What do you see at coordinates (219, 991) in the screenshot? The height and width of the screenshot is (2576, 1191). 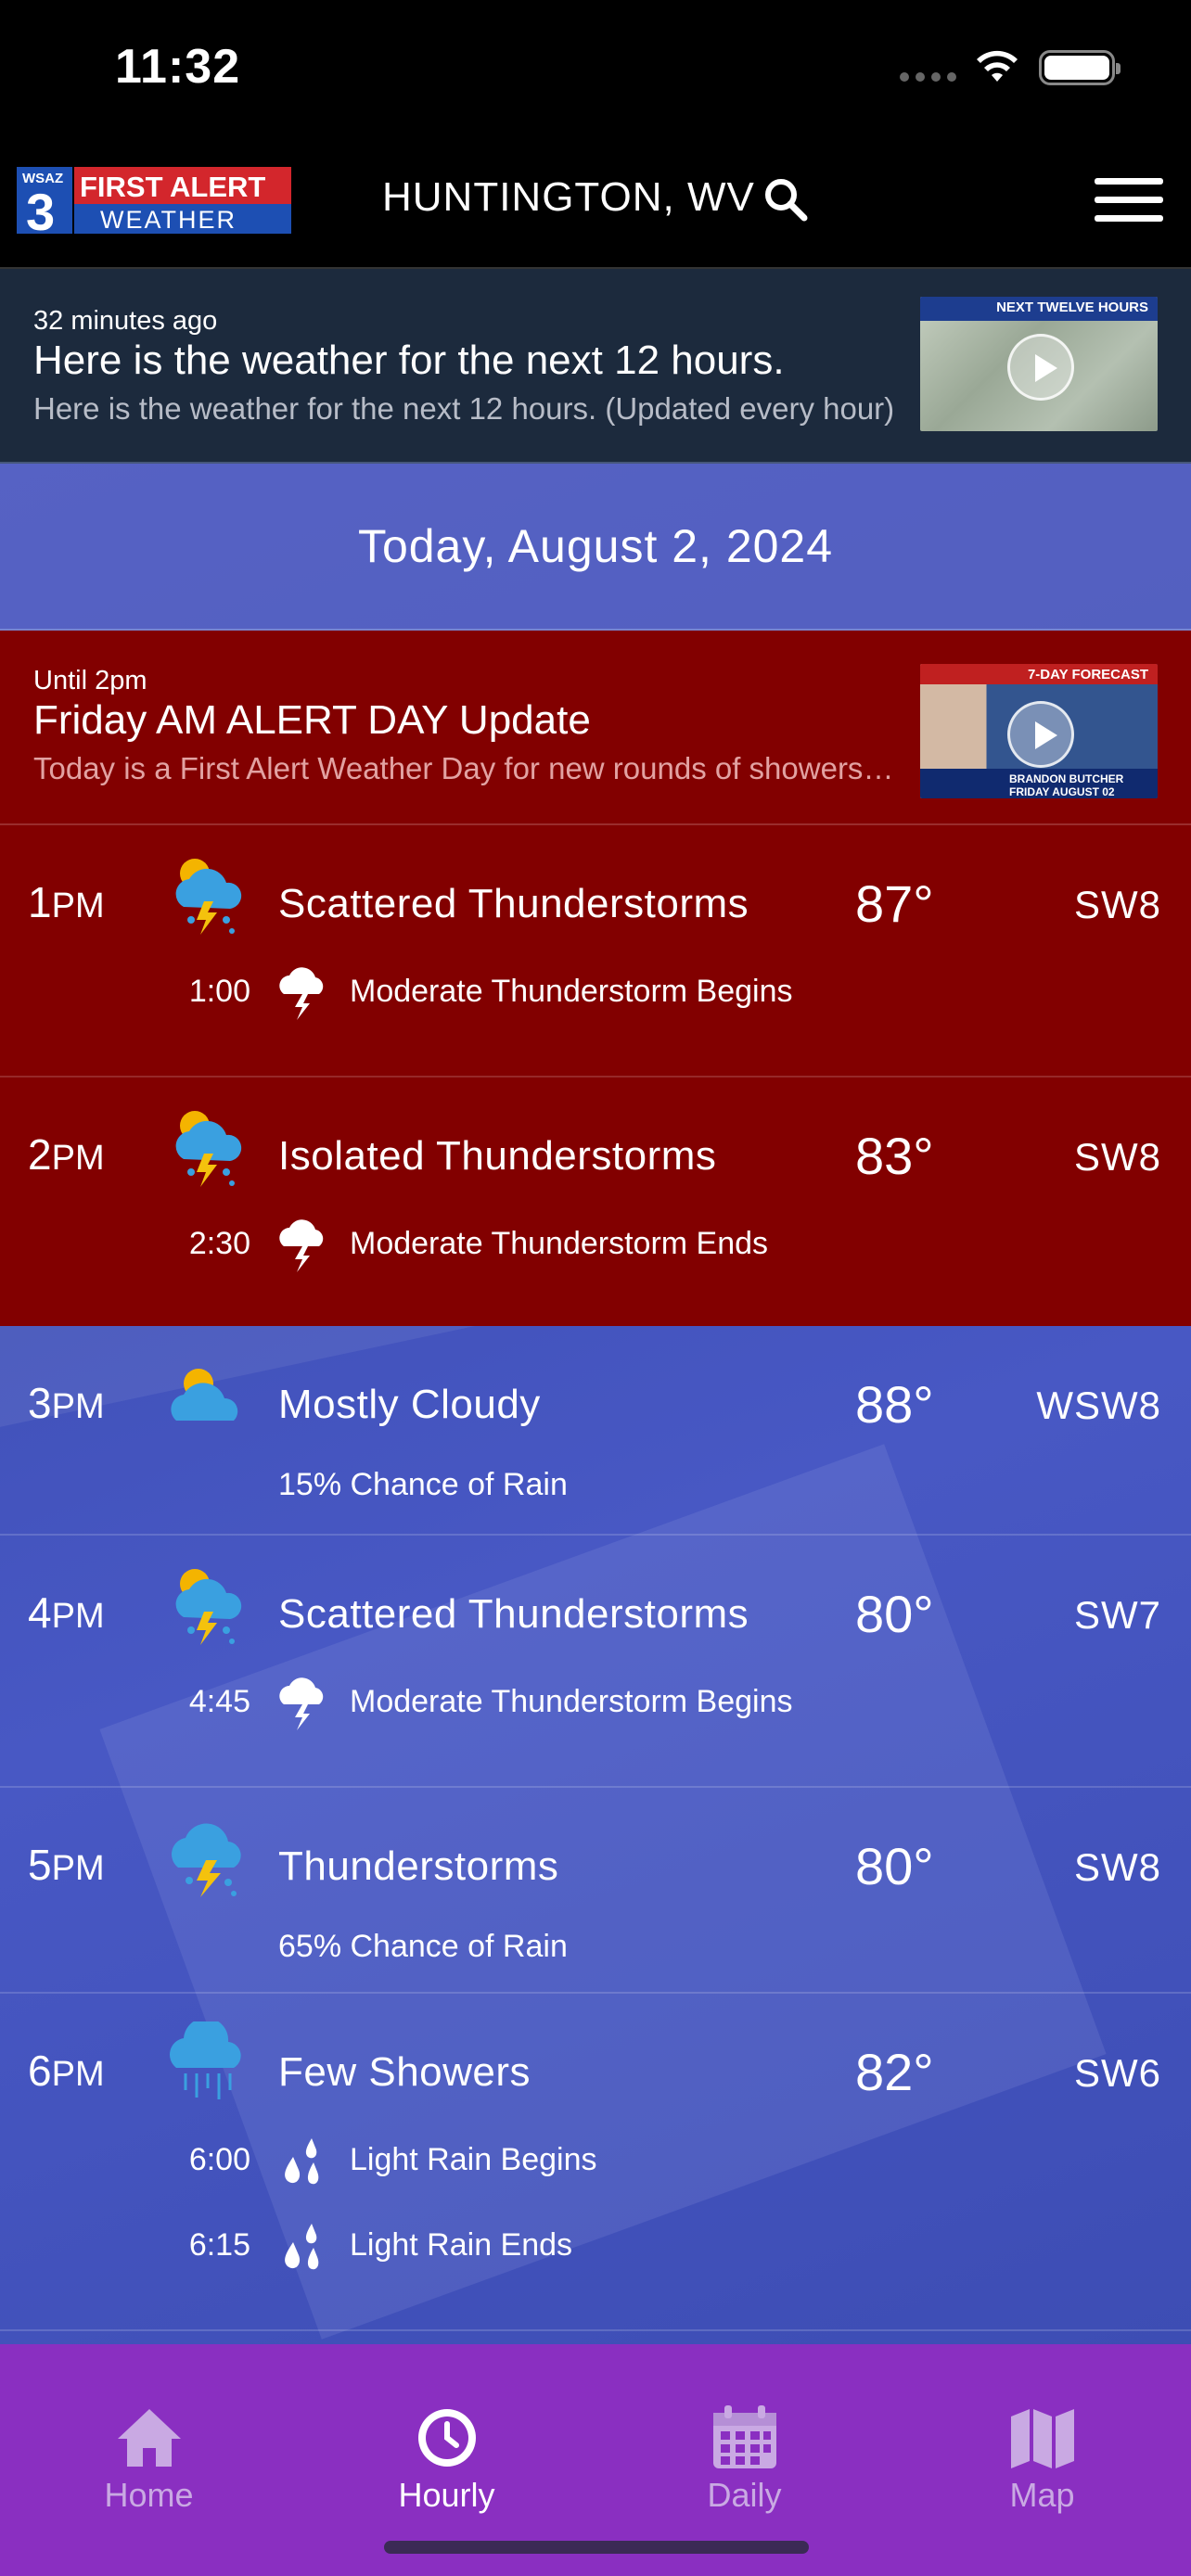 I see `event-time: 1:00` at bounding box center [219, 991].